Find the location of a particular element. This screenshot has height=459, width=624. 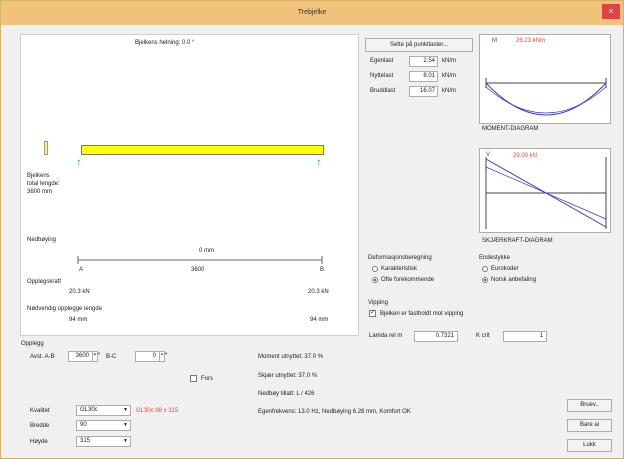

height-select: 315 ▼ is located at coordinates (103, 441).